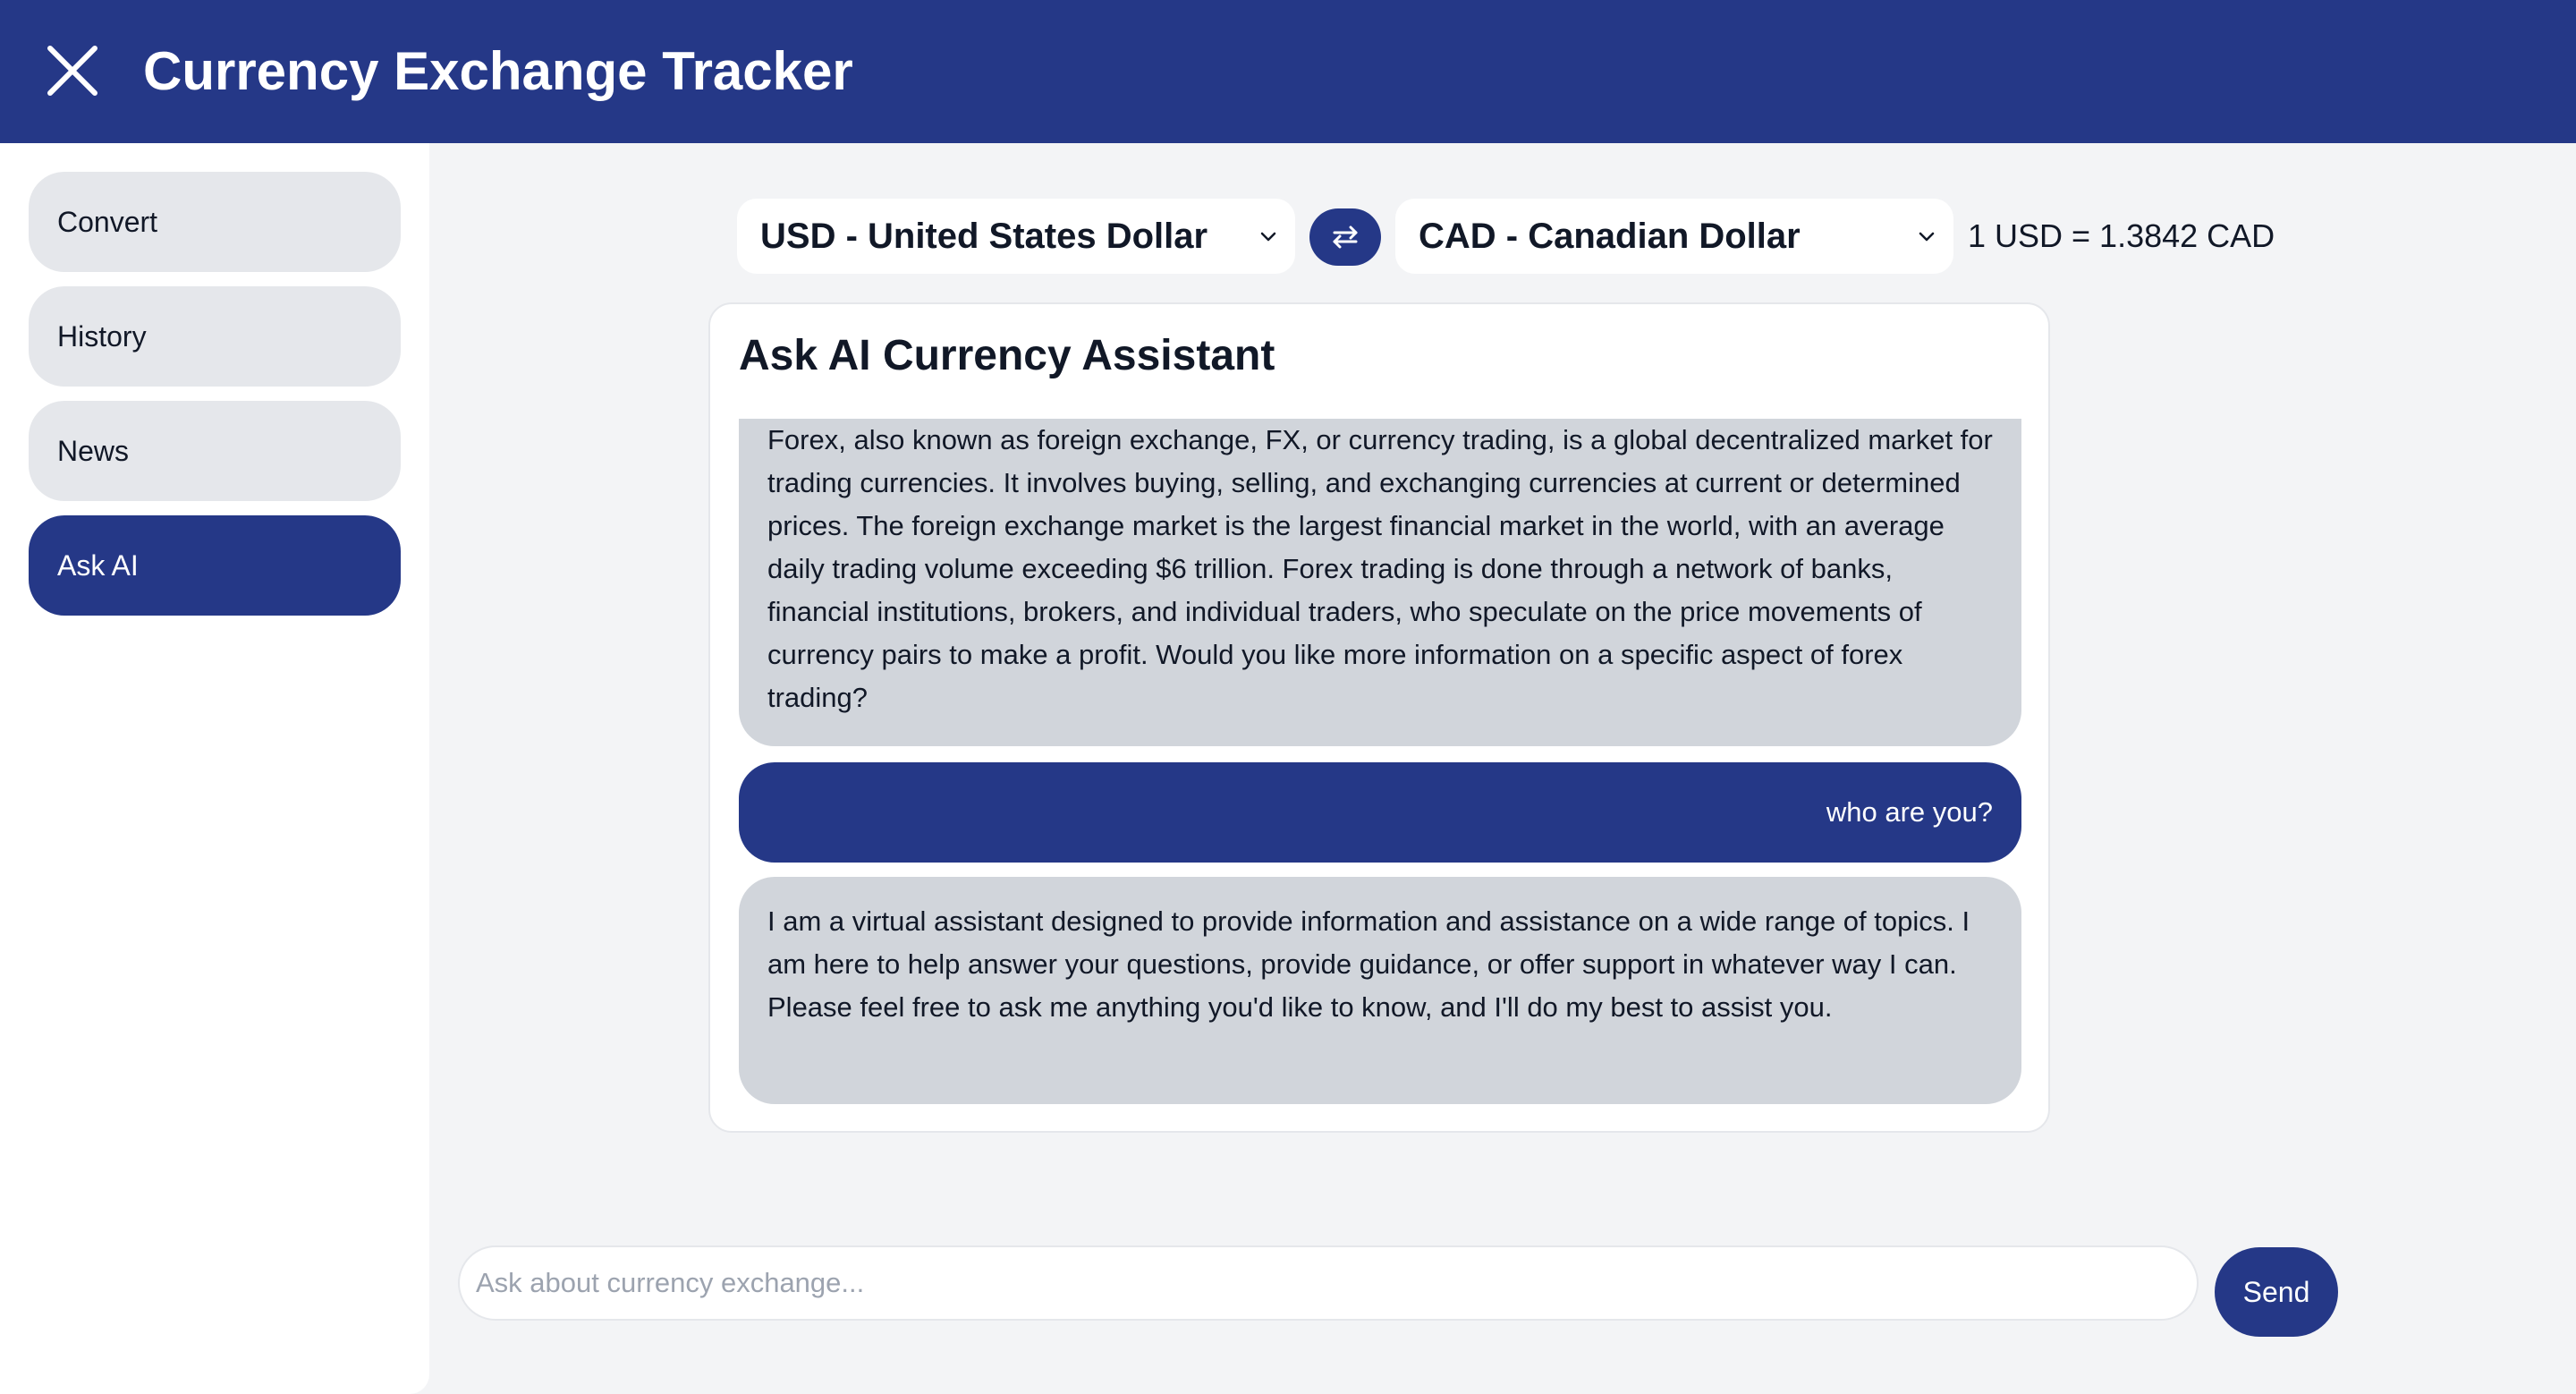  I want to click on sidebar-item-news: News, so click(215, 451).